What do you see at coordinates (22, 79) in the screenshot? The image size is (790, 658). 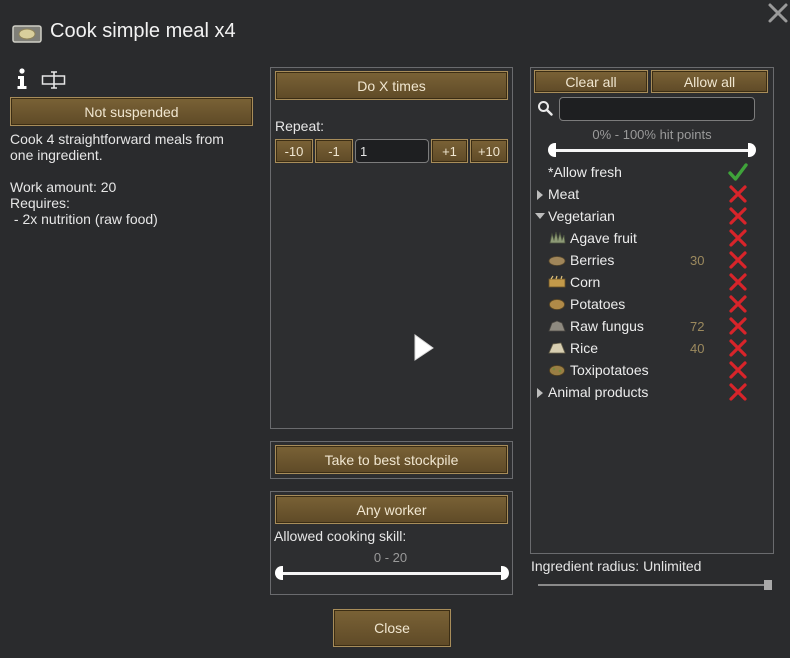 I see `info-icon` at bounding box center [22, 79].